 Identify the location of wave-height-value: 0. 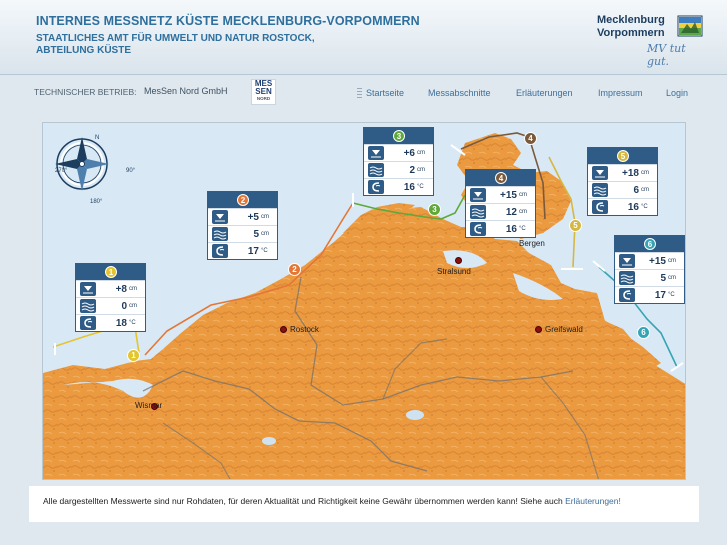
(124, 306).